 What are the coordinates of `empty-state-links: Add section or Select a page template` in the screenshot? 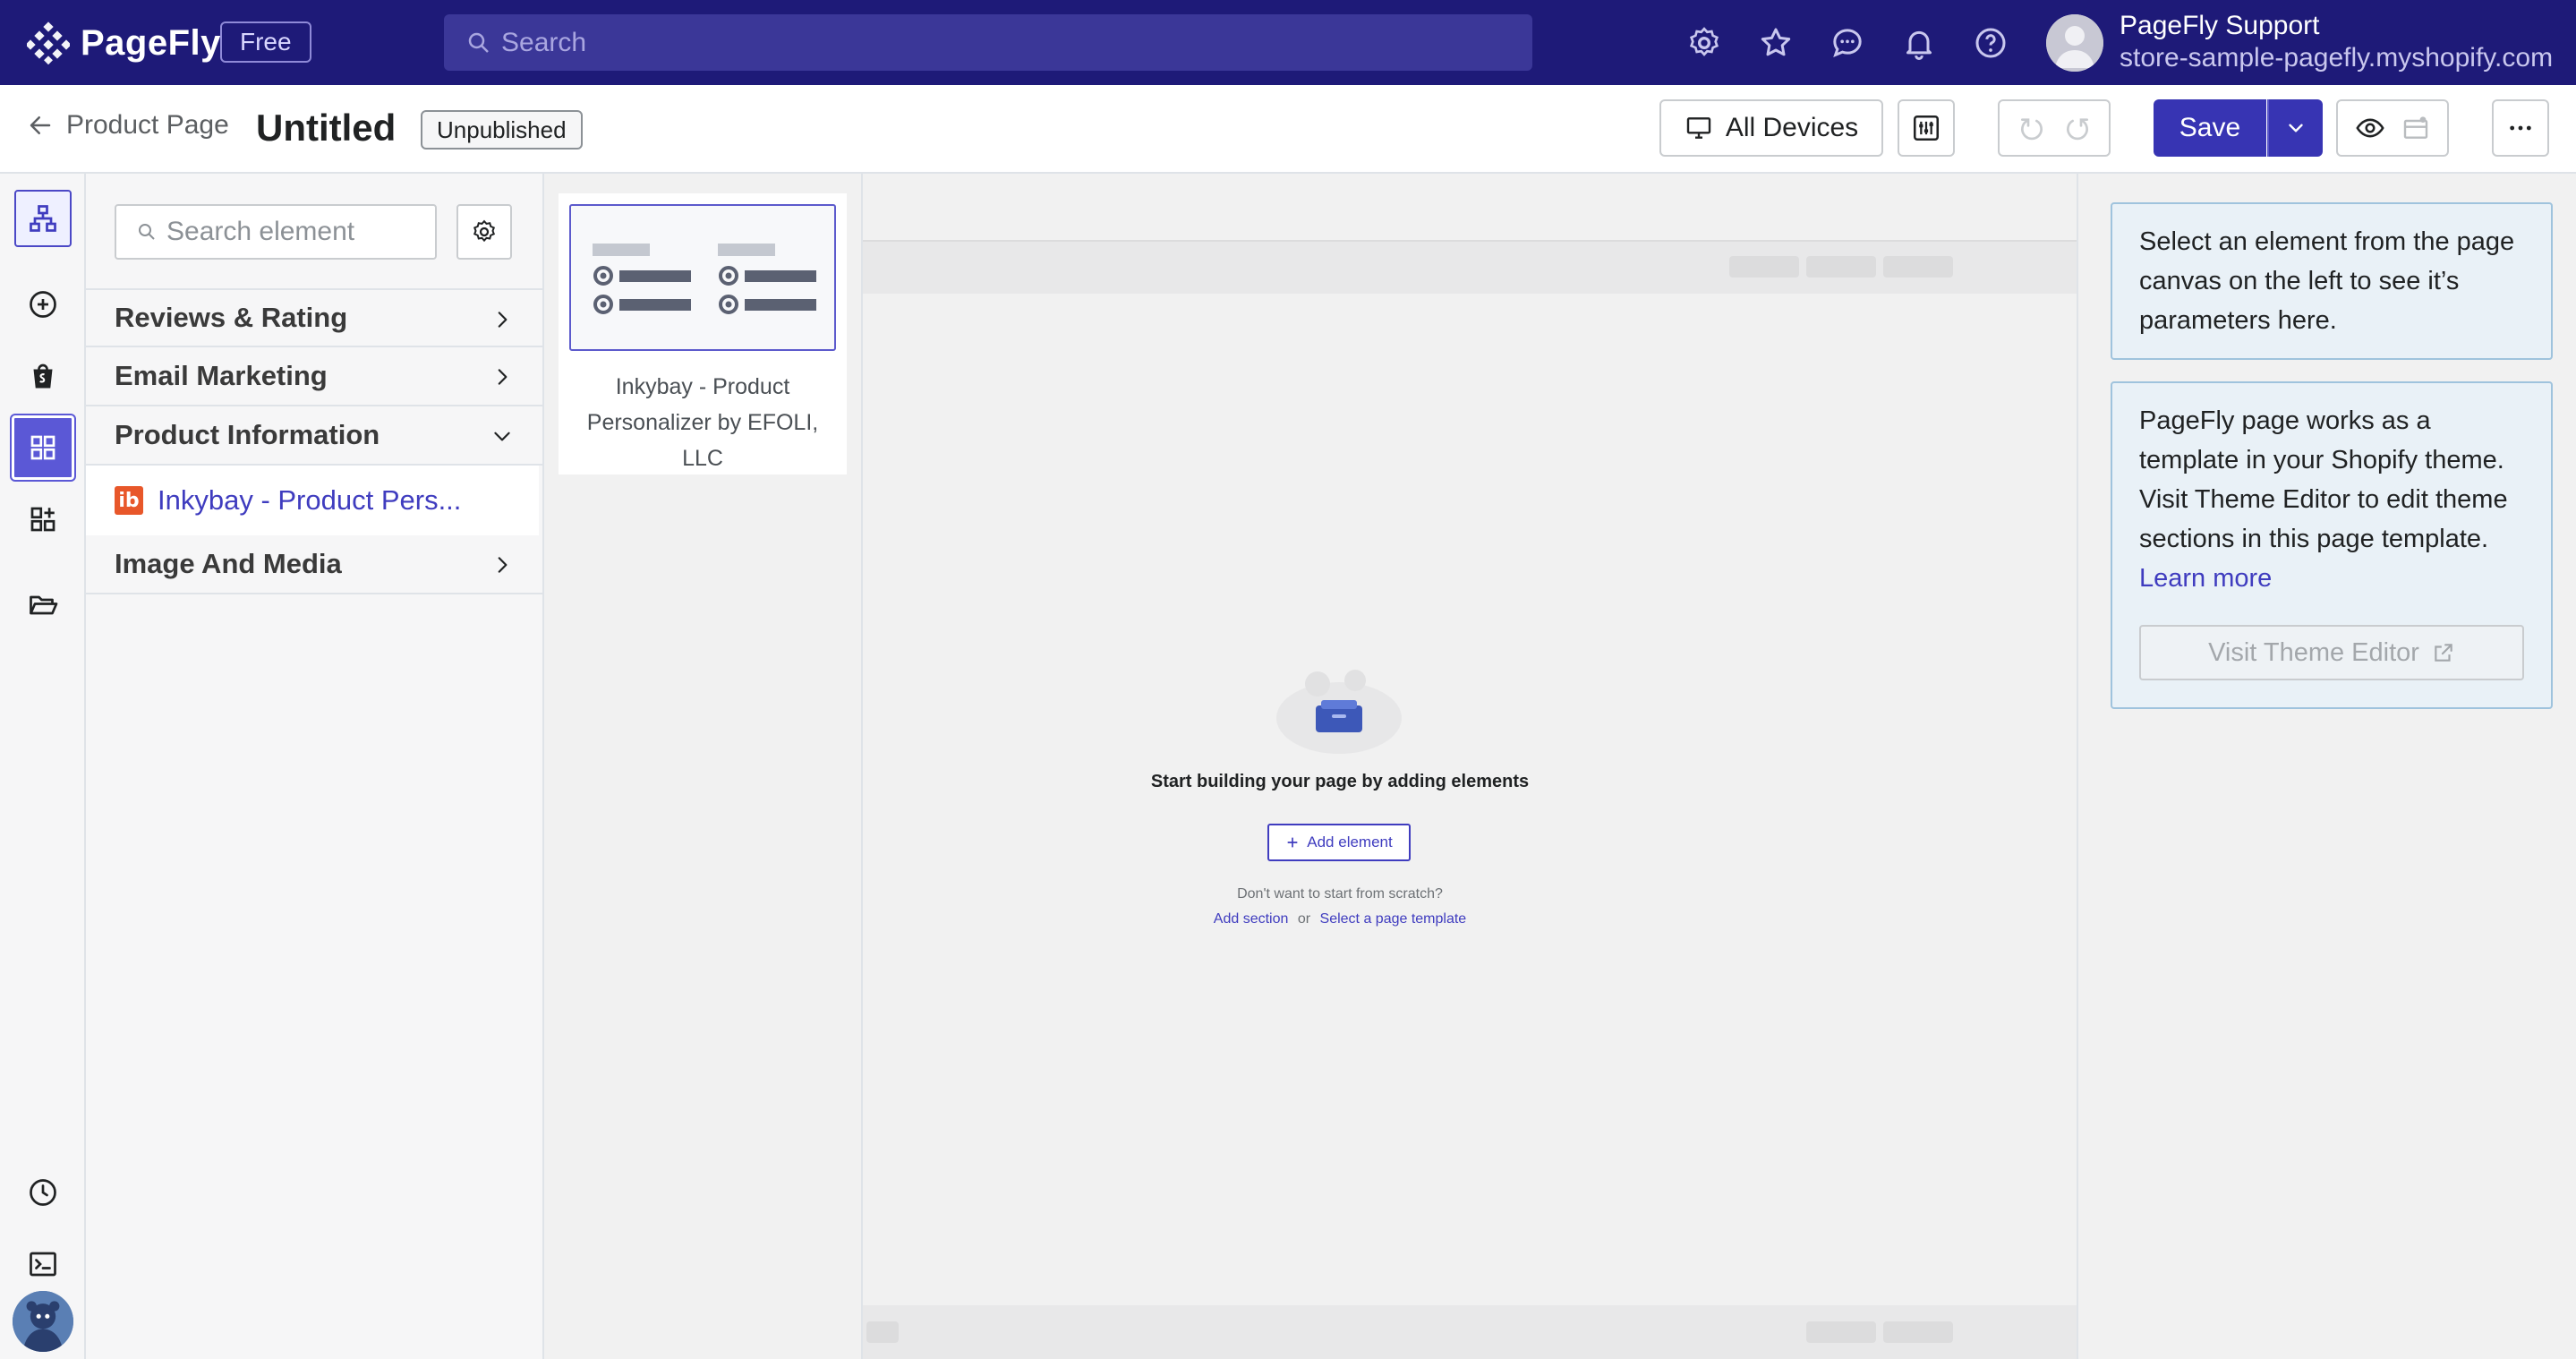 It's located at (1340, 919).